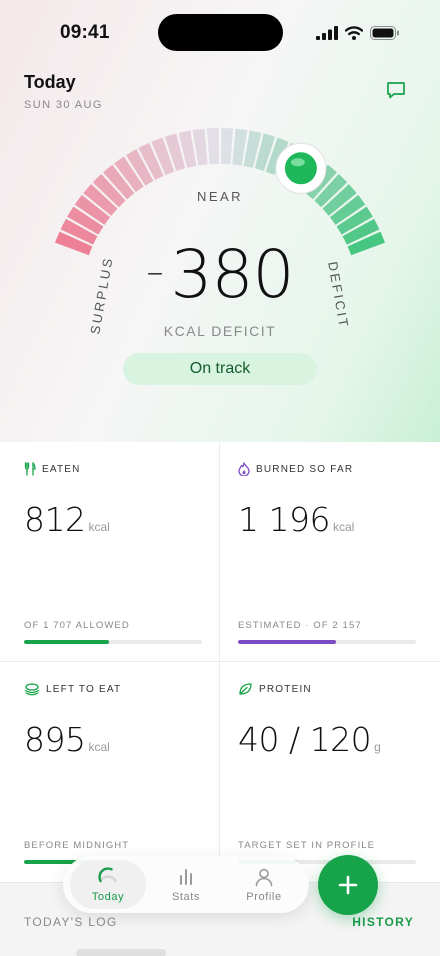  What do you see at coordinates (220, 331) in the screenshot?
I see `deficit-unit-label: KCAL DEFICIT` at bounding box center [220, 331].